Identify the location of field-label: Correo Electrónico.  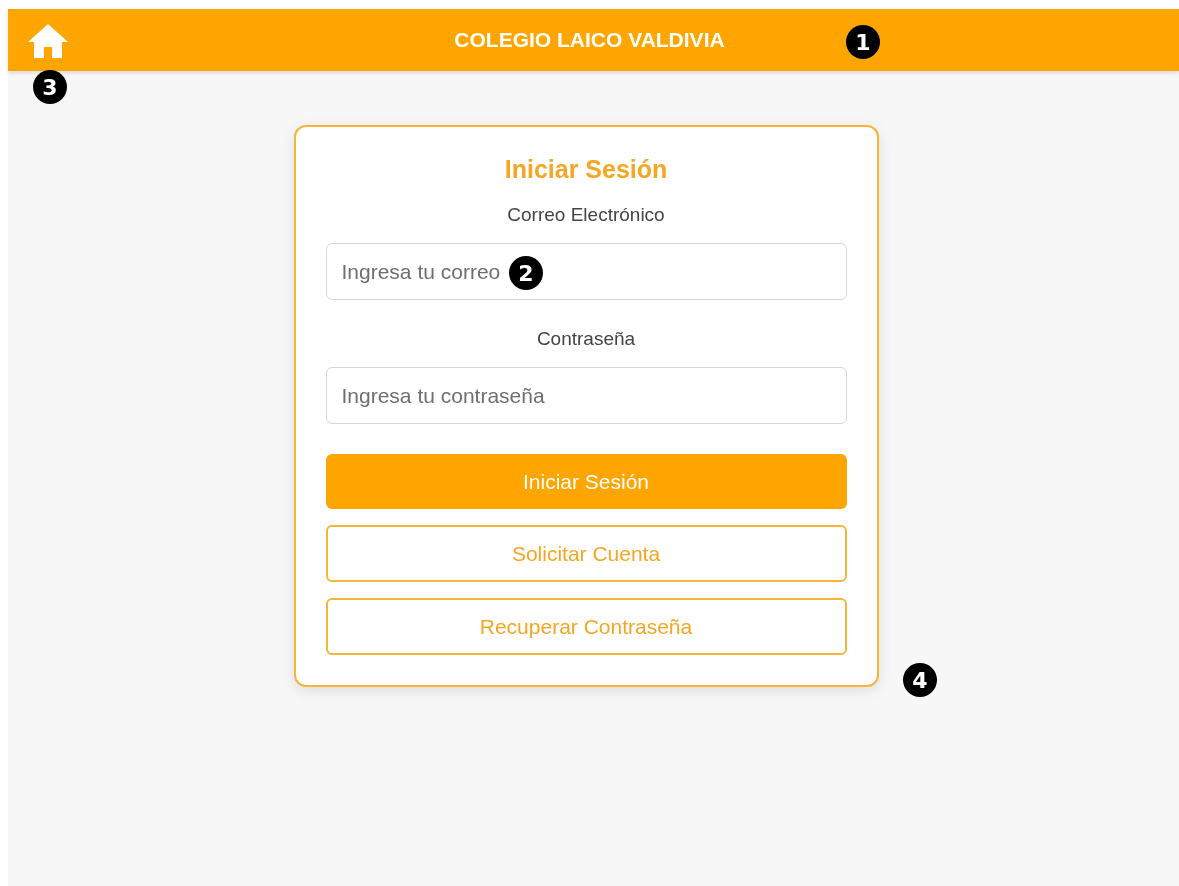
(586, 215).